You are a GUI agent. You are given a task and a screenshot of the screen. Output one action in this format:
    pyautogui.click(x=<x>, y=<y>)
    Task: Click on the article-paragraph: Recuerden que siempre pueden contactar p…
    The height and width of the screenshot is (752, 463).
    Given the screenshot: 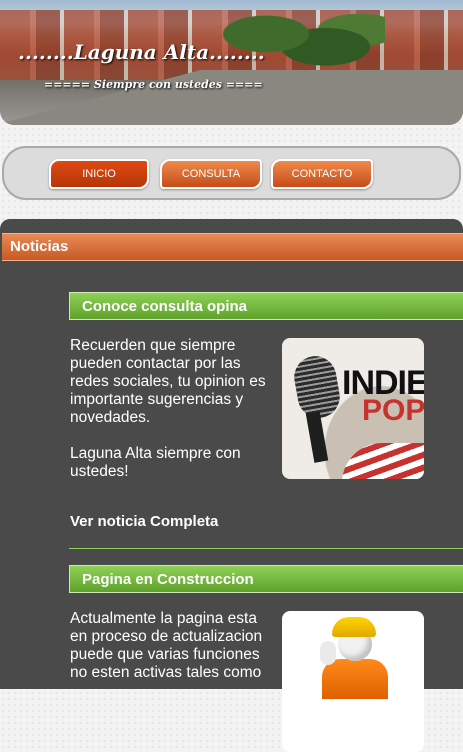 What is the action you would take?
    pyautogui.click(x=168, y=381)
    